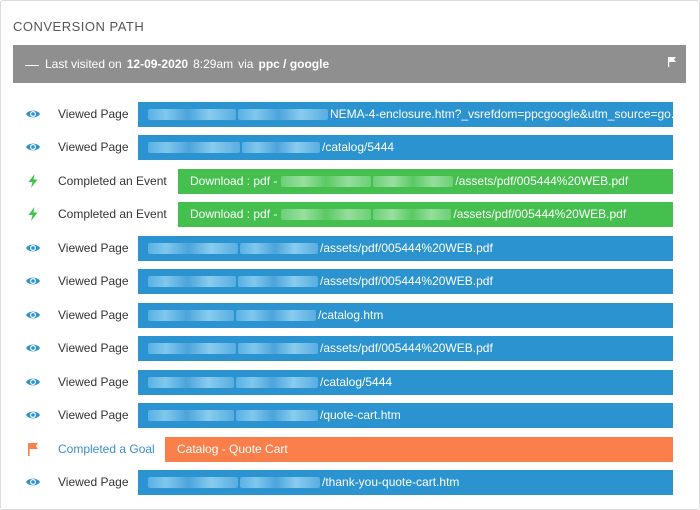  I want to click on bar-text: Catalog - Quote Cart, so click(232, 449).